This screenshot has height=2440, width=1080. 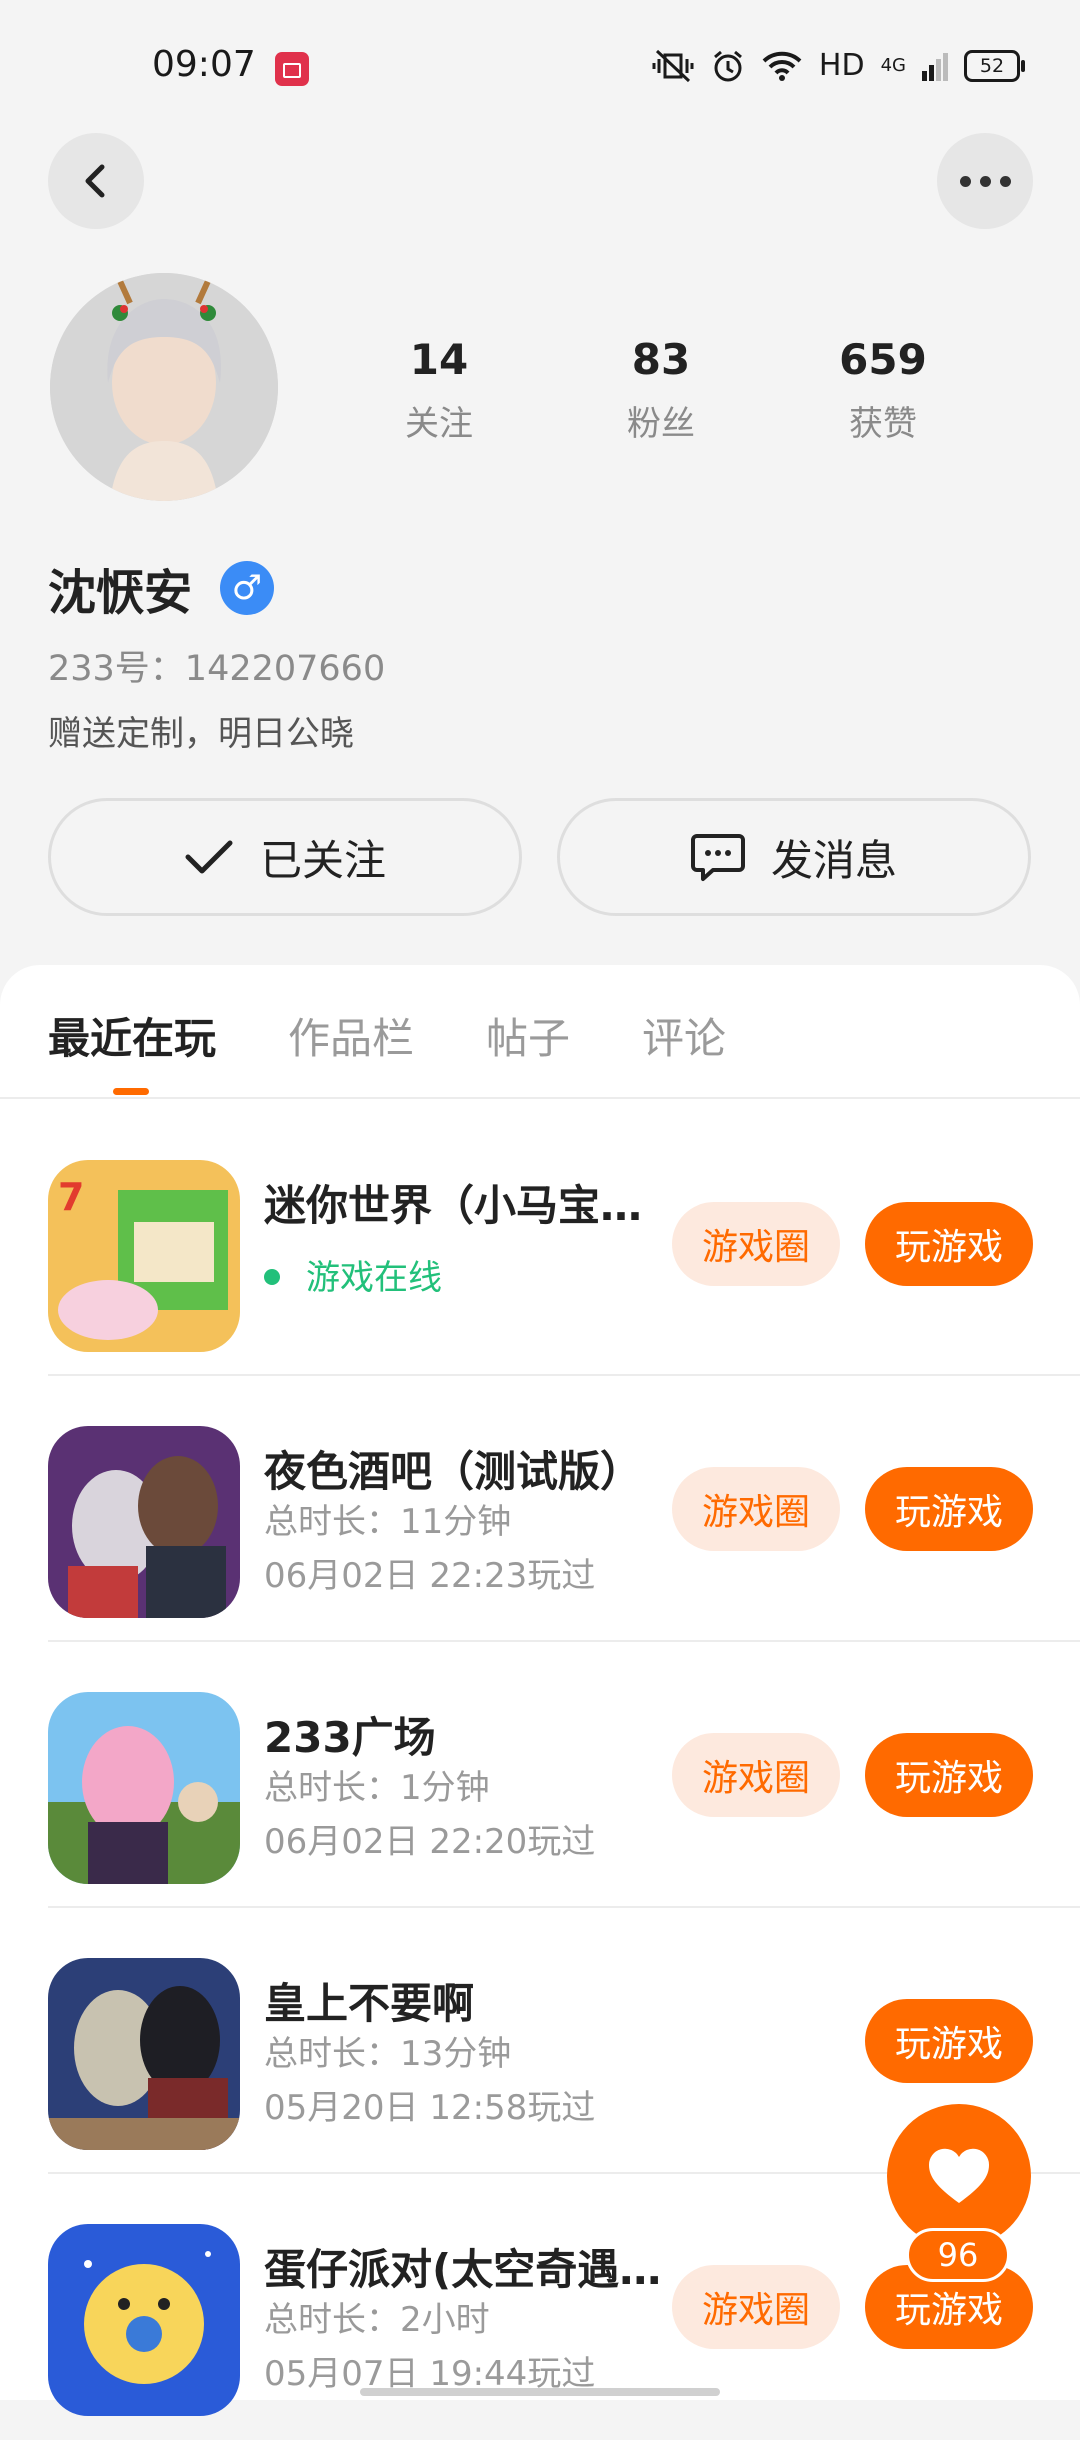 What do you see at coordinates (673, 65) in the screenshot?
I see `mute-vibrate-icon` at bounding box center [673, 65].